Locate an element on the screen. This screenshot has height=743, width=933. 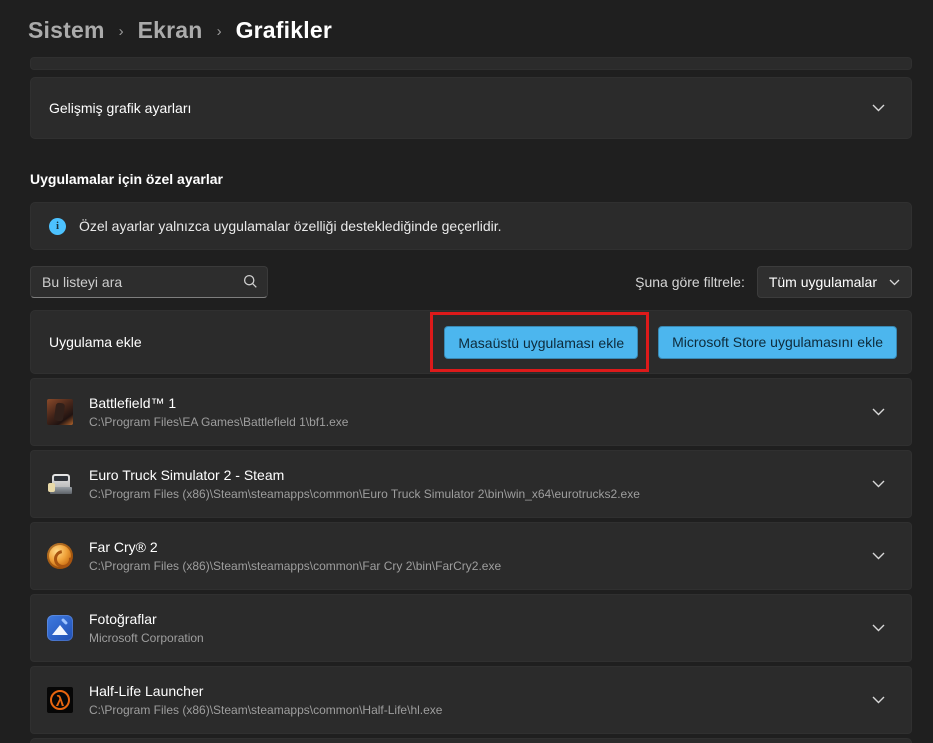
half-life-icon: λ is located at coordinates (60, 700).